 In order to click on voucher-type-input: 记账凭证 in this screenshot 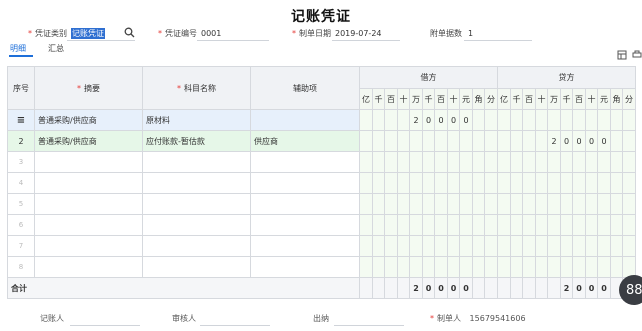, I will do `click(88, 33)`.